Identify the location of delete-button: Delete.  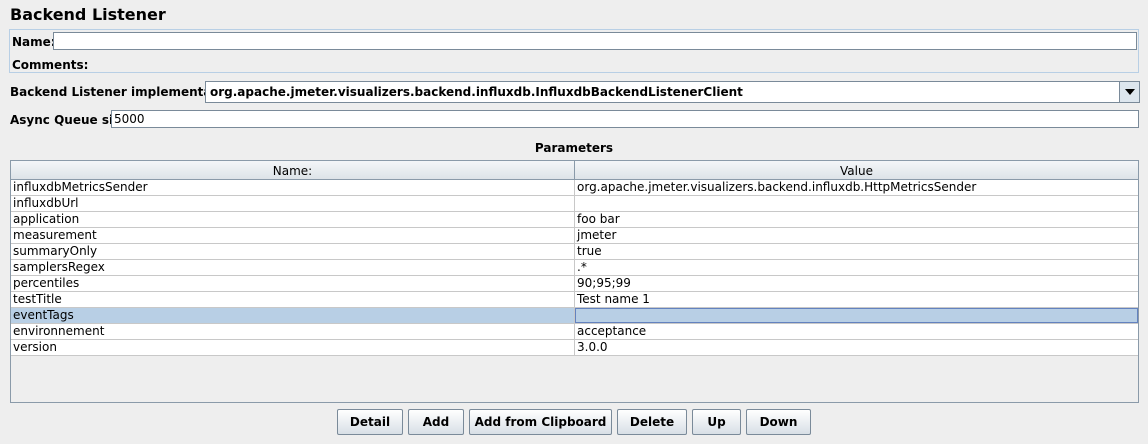
(652, 422).